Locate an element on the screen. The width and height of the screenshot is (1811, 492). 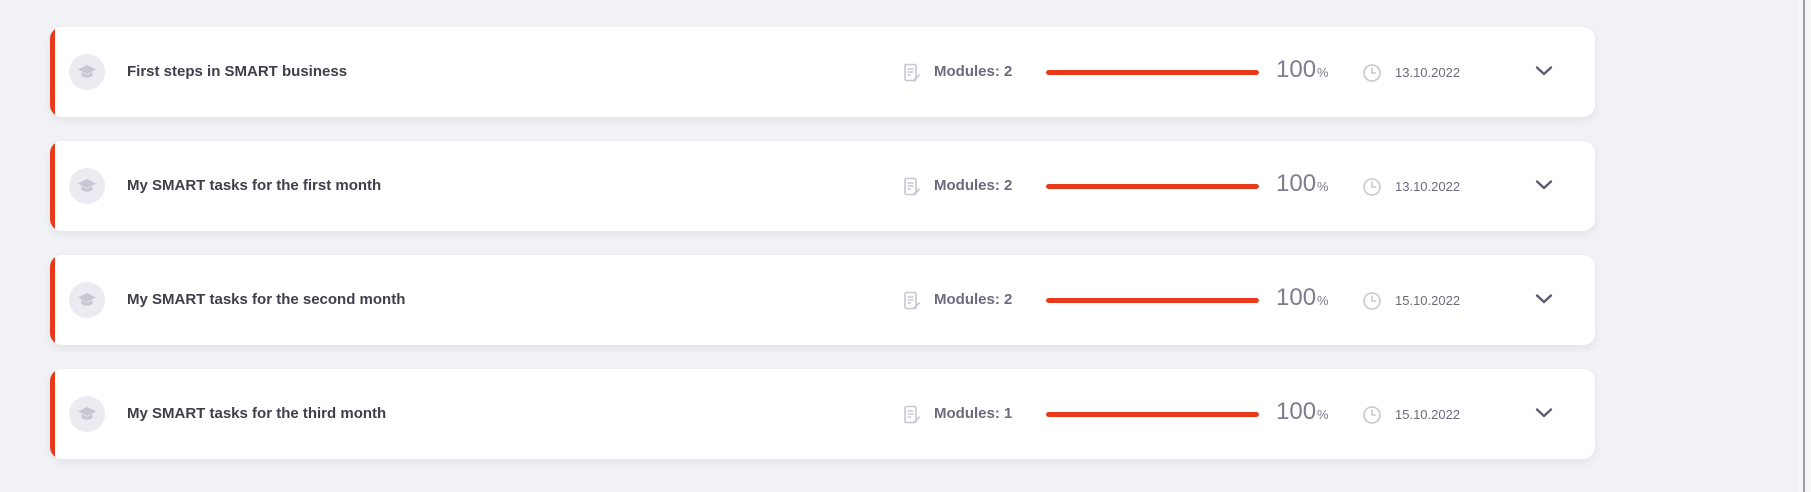
course-title: First steps in SMART business is located at coordinates (237, 72).